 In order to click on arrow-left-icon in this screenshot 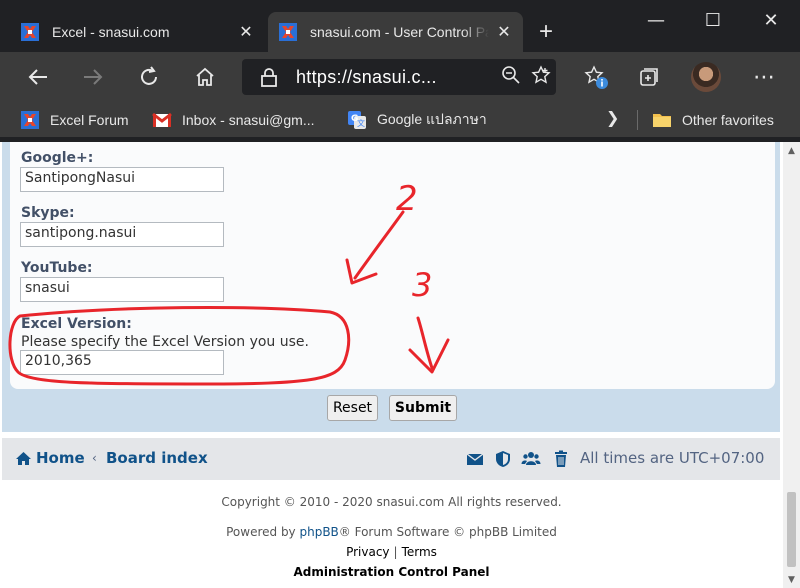, I will do `click(37, 77)`.